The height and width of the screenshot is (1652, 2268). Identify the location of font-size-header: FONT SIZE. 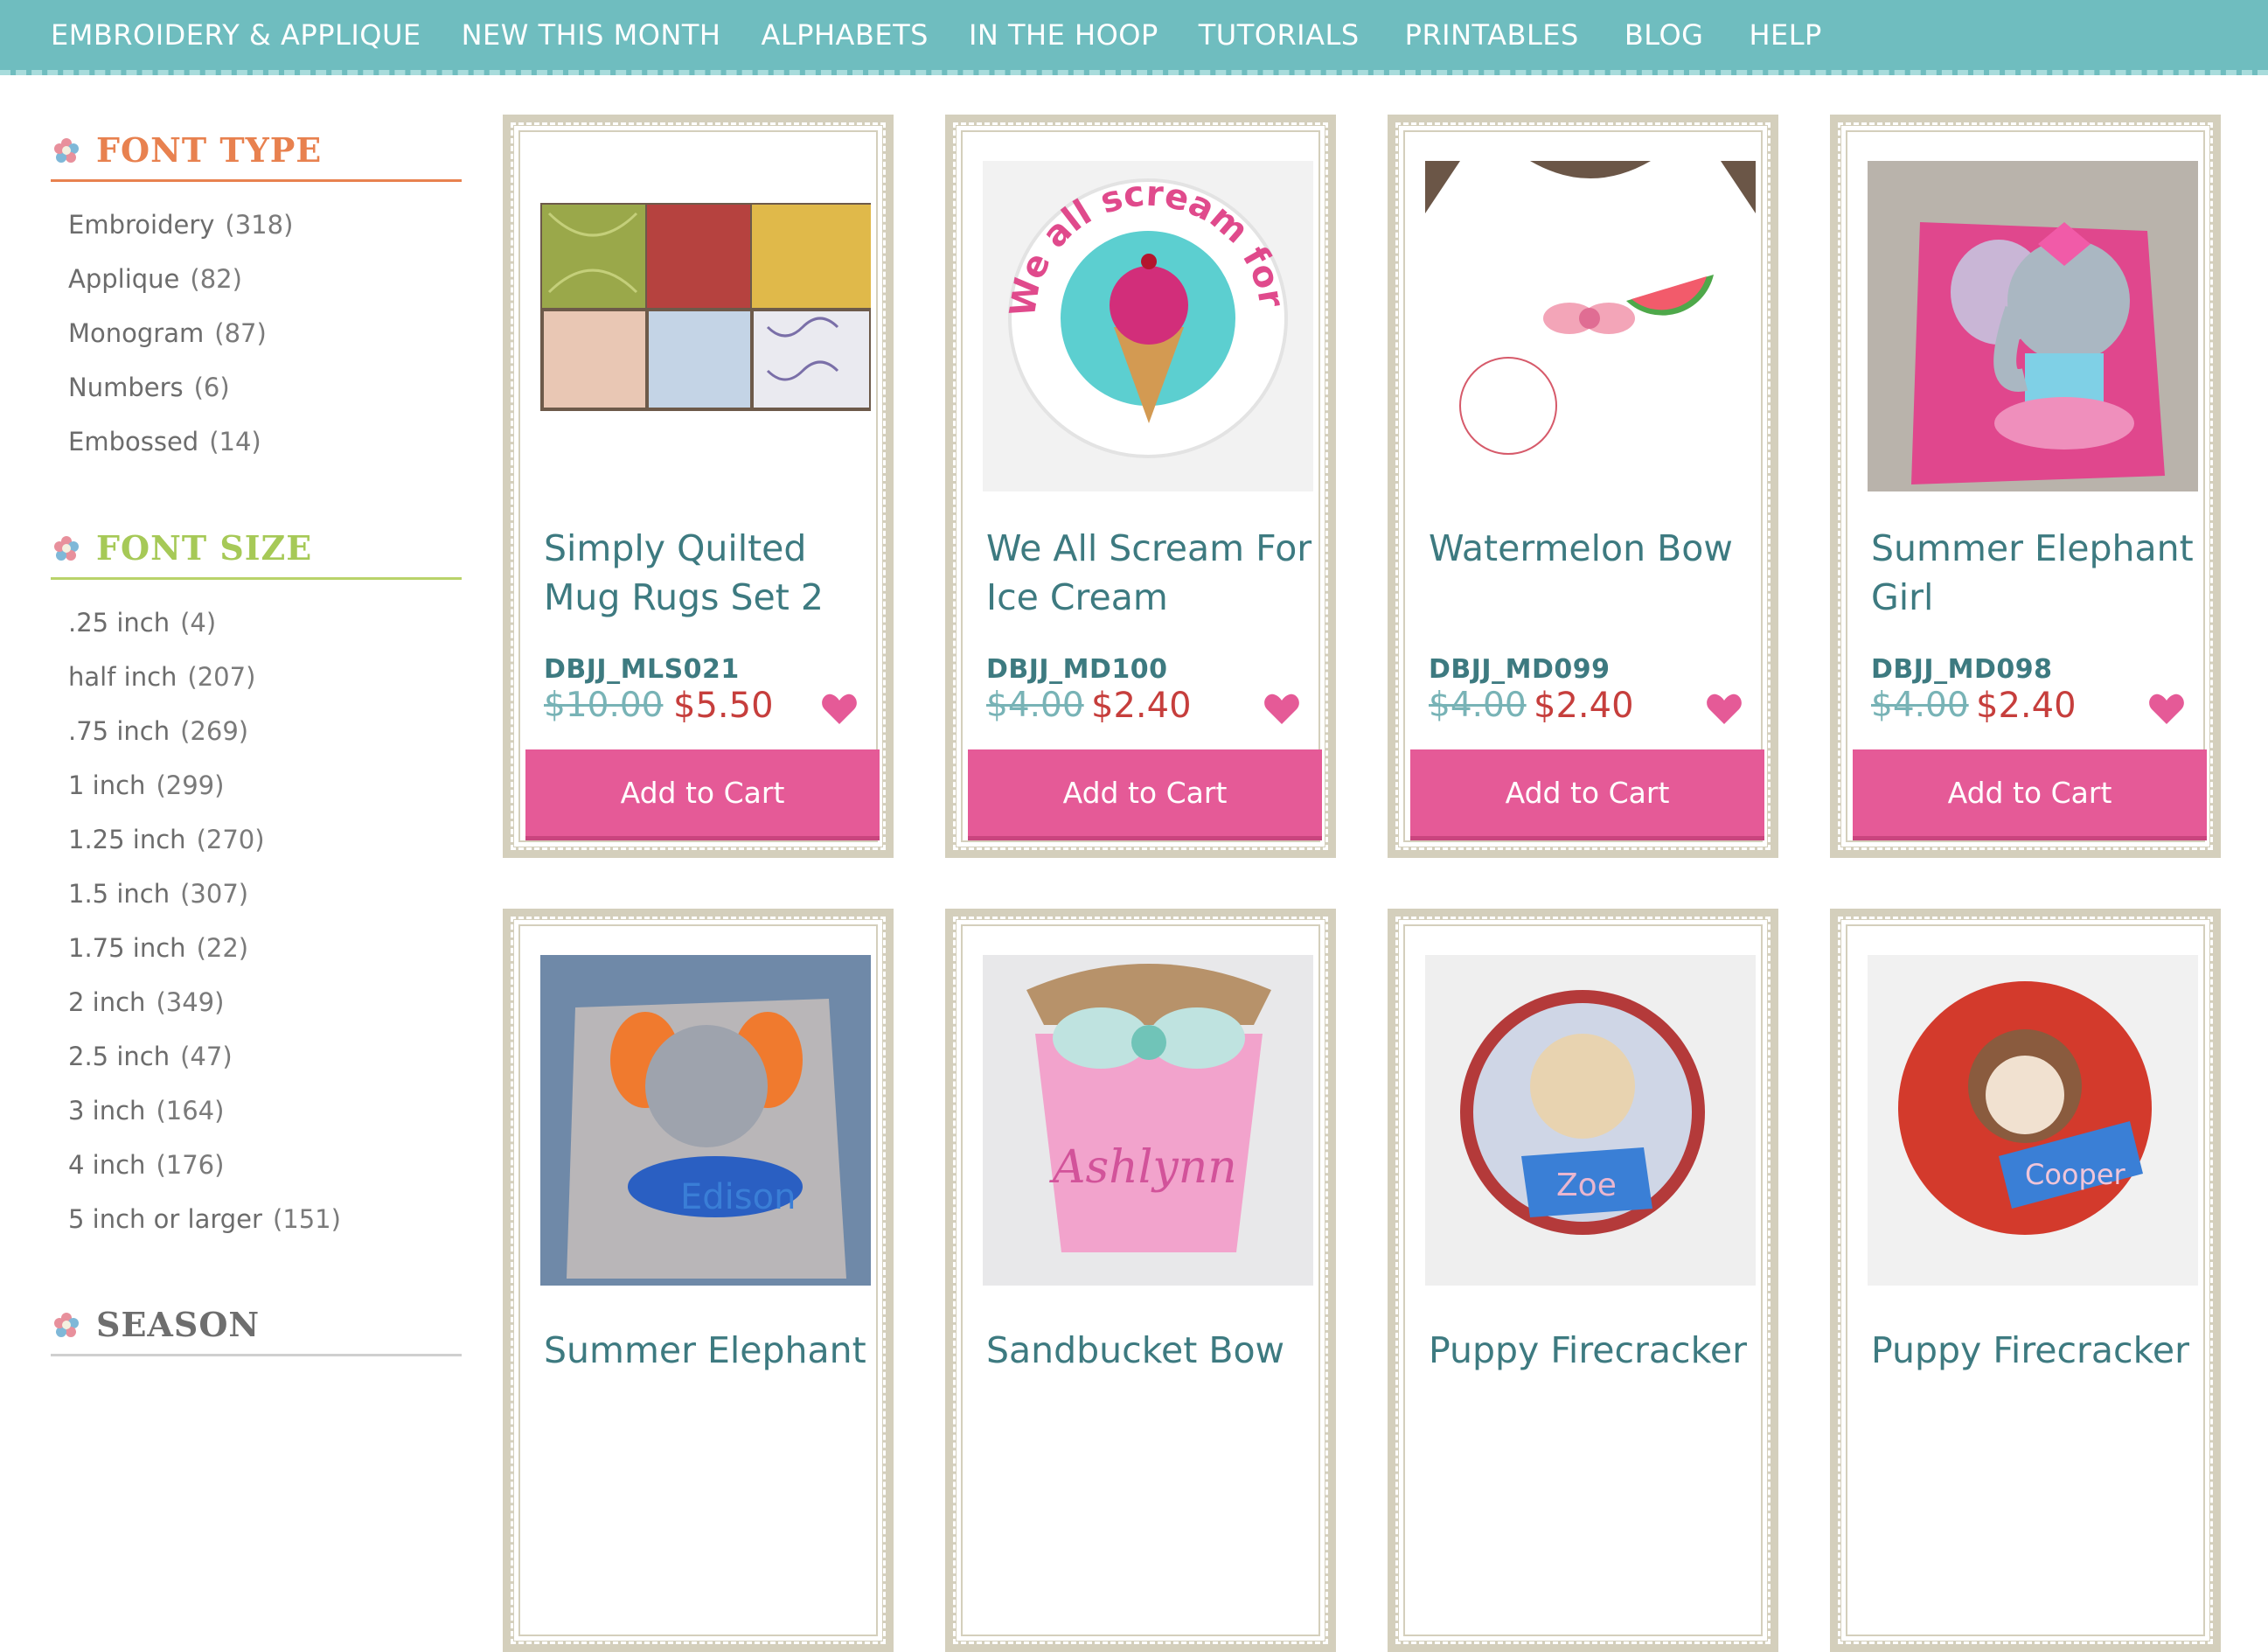
(256, 549).